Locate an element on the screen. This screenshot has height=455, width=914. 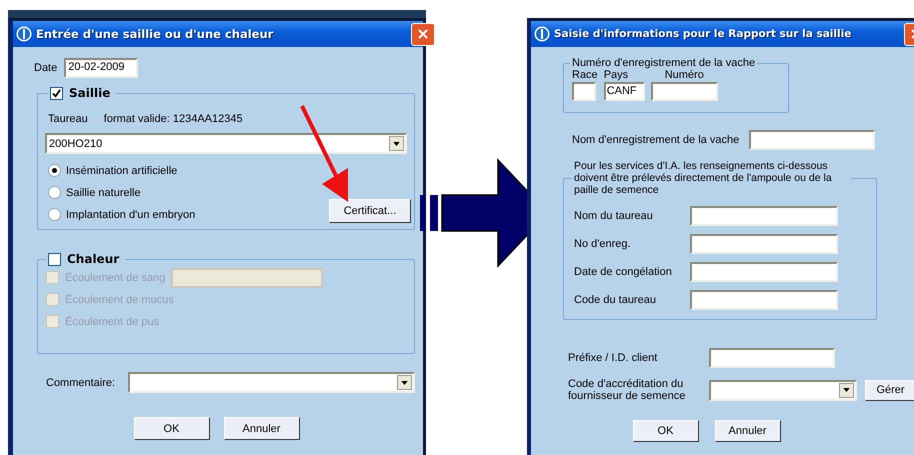
accreditation-label: Code d'accréditation du fournisseur de semence is located at coordinates (627, 390).